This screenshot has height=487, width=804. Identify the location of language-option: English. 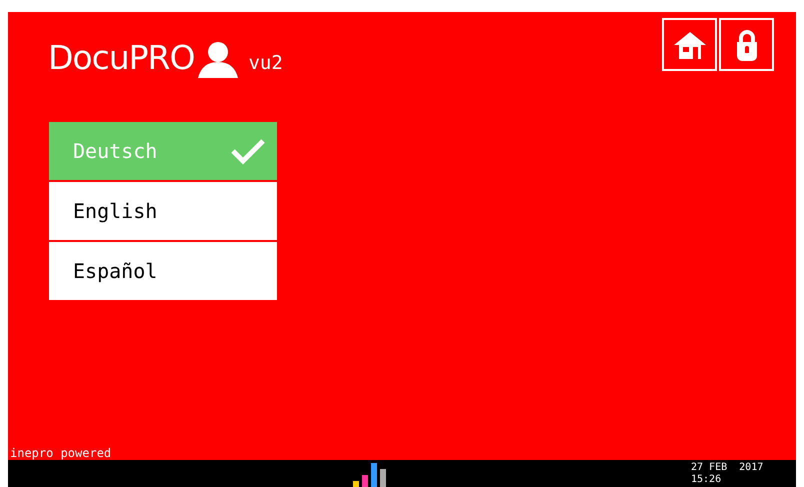
(163, 211).